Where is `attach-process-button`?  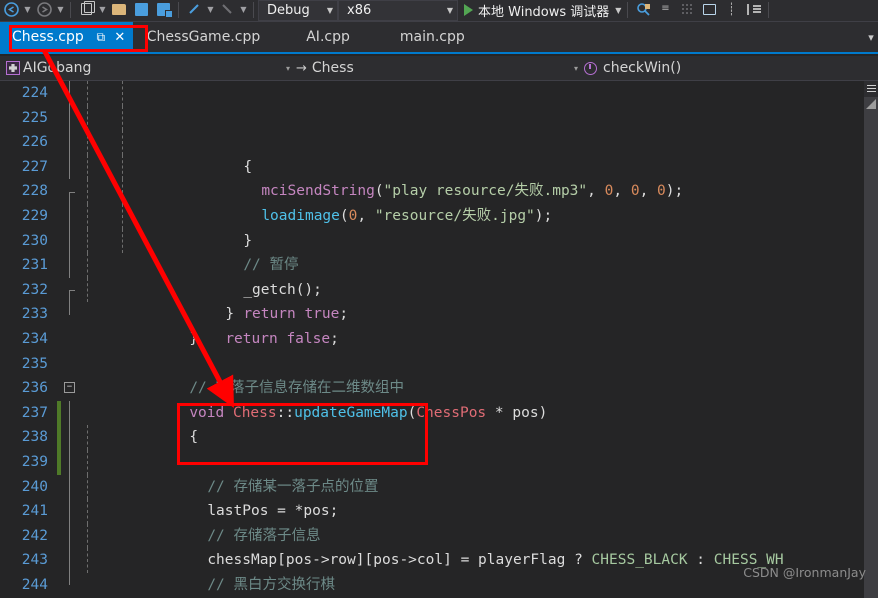 attach-process-button is located at coordinates (643, 10).